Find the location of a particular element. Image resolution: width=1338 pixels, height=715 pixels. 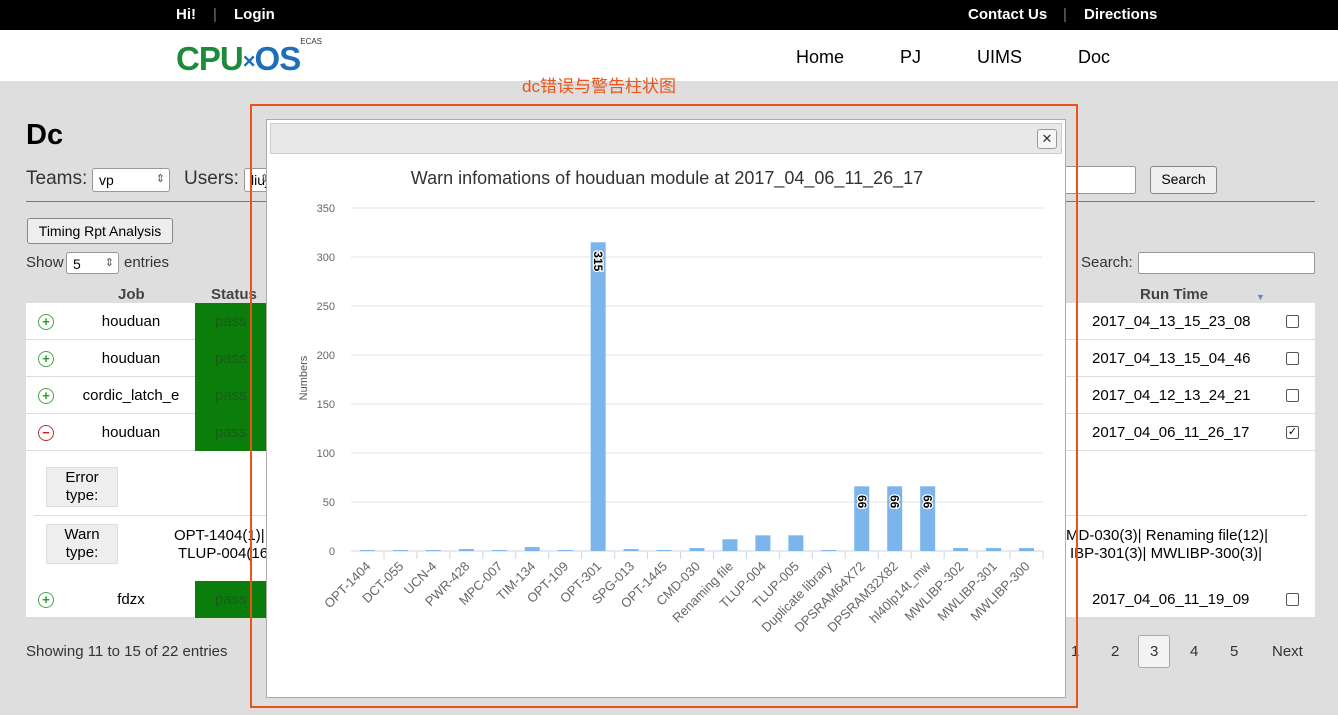

y-tick-label: 250 is located at coordinates (326, 307).